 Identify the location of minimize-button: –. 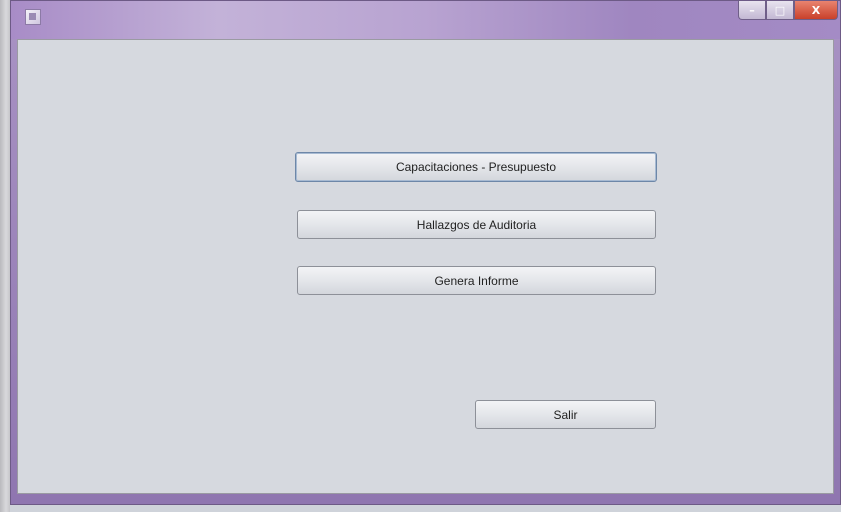
(752, 10).